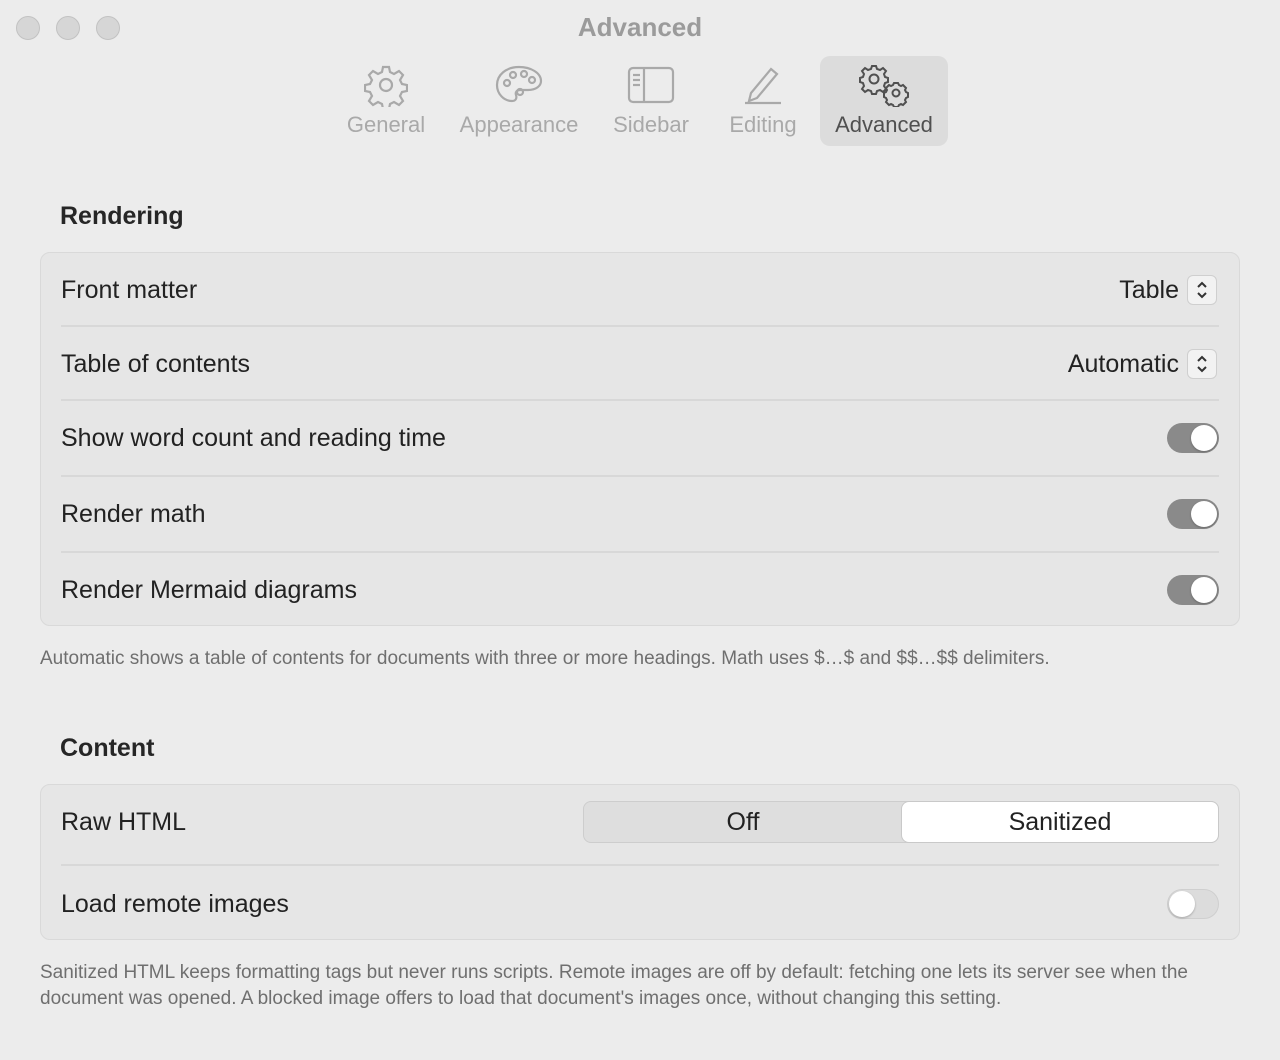 Image resolution: width=1280 pixels, height=1060 pixels. Describe the element at coordinates (640, 514) in the screenshot. I see `render-math-row: Render math` at that location.